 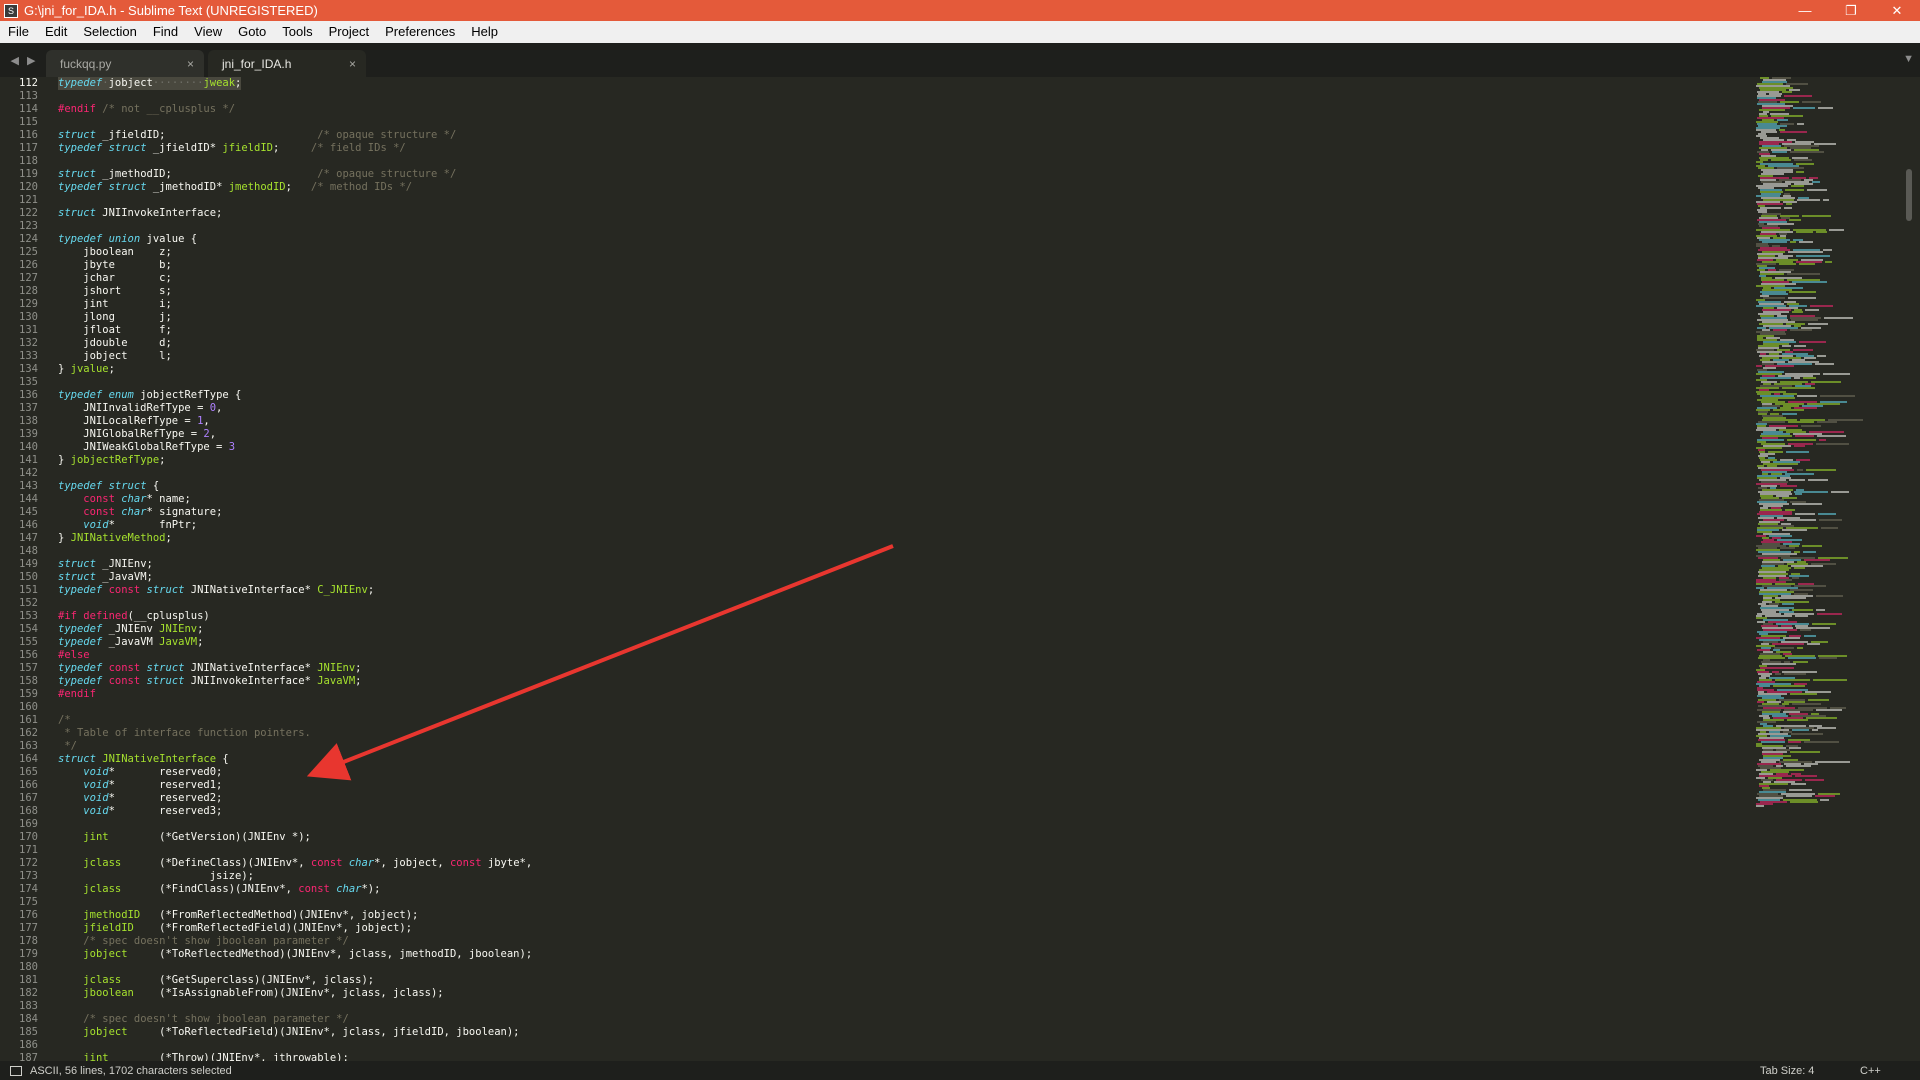 I want to click on code-line: */, so click(x=898, y=746).